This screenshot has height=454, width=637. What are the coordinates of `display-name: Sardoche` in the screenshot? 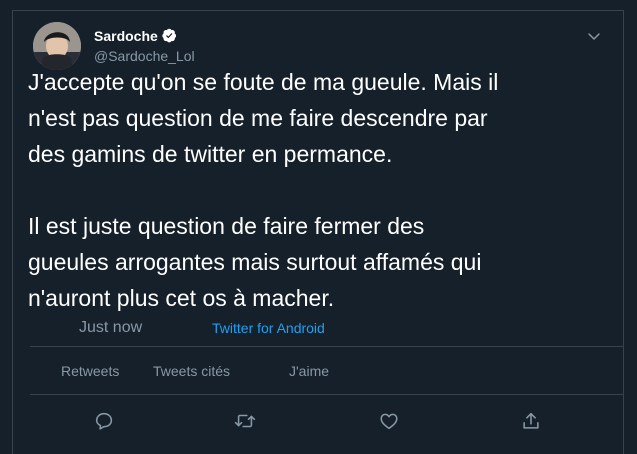 It's located at (126, 36).